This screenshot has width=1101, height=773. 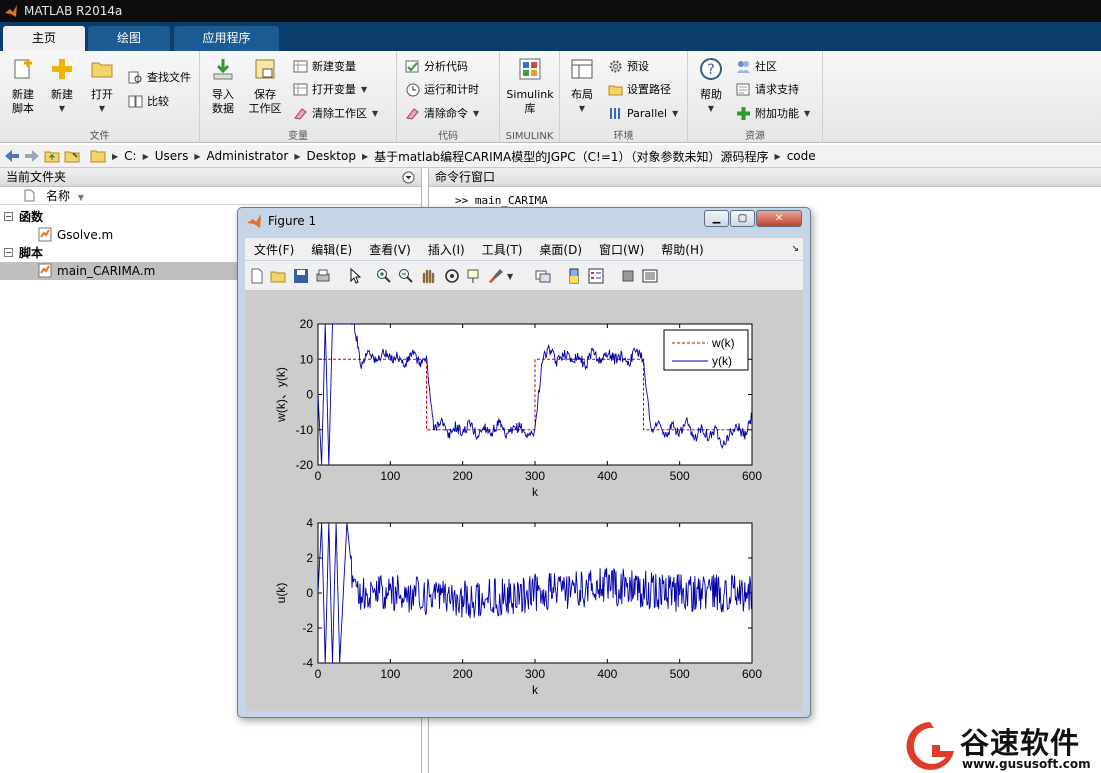 What do you see at coordinates (408, 177) in the screenshot?
I see `panel-actions-icon` at bounding box center [408, 177].